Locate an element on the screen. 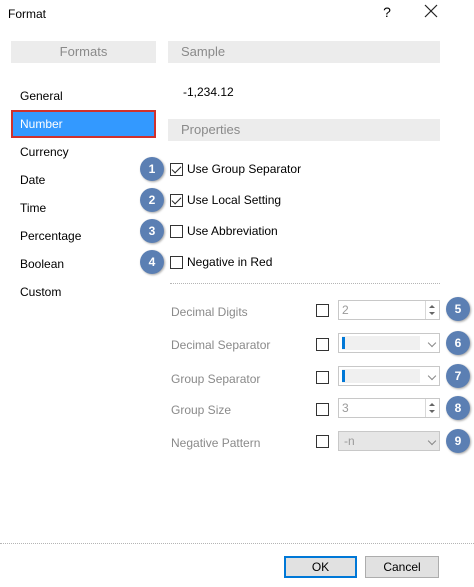  negative-in-red-option: Negative in Red is located at coordinates (221, 262).